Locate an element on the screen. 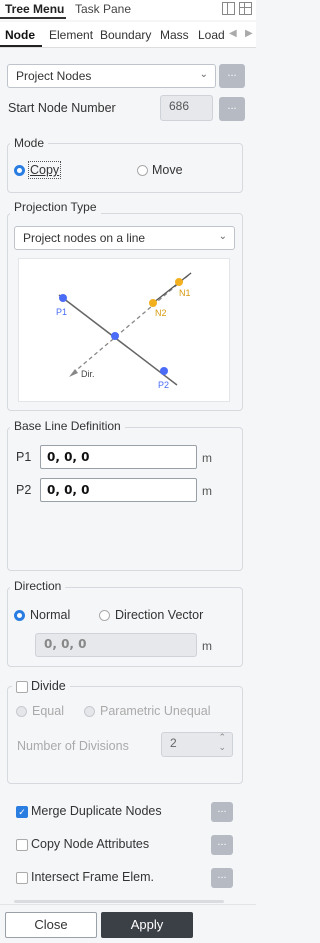 This screenshot has height=943, width=320. p2-label: P2 is located at coordinates (163, 385).